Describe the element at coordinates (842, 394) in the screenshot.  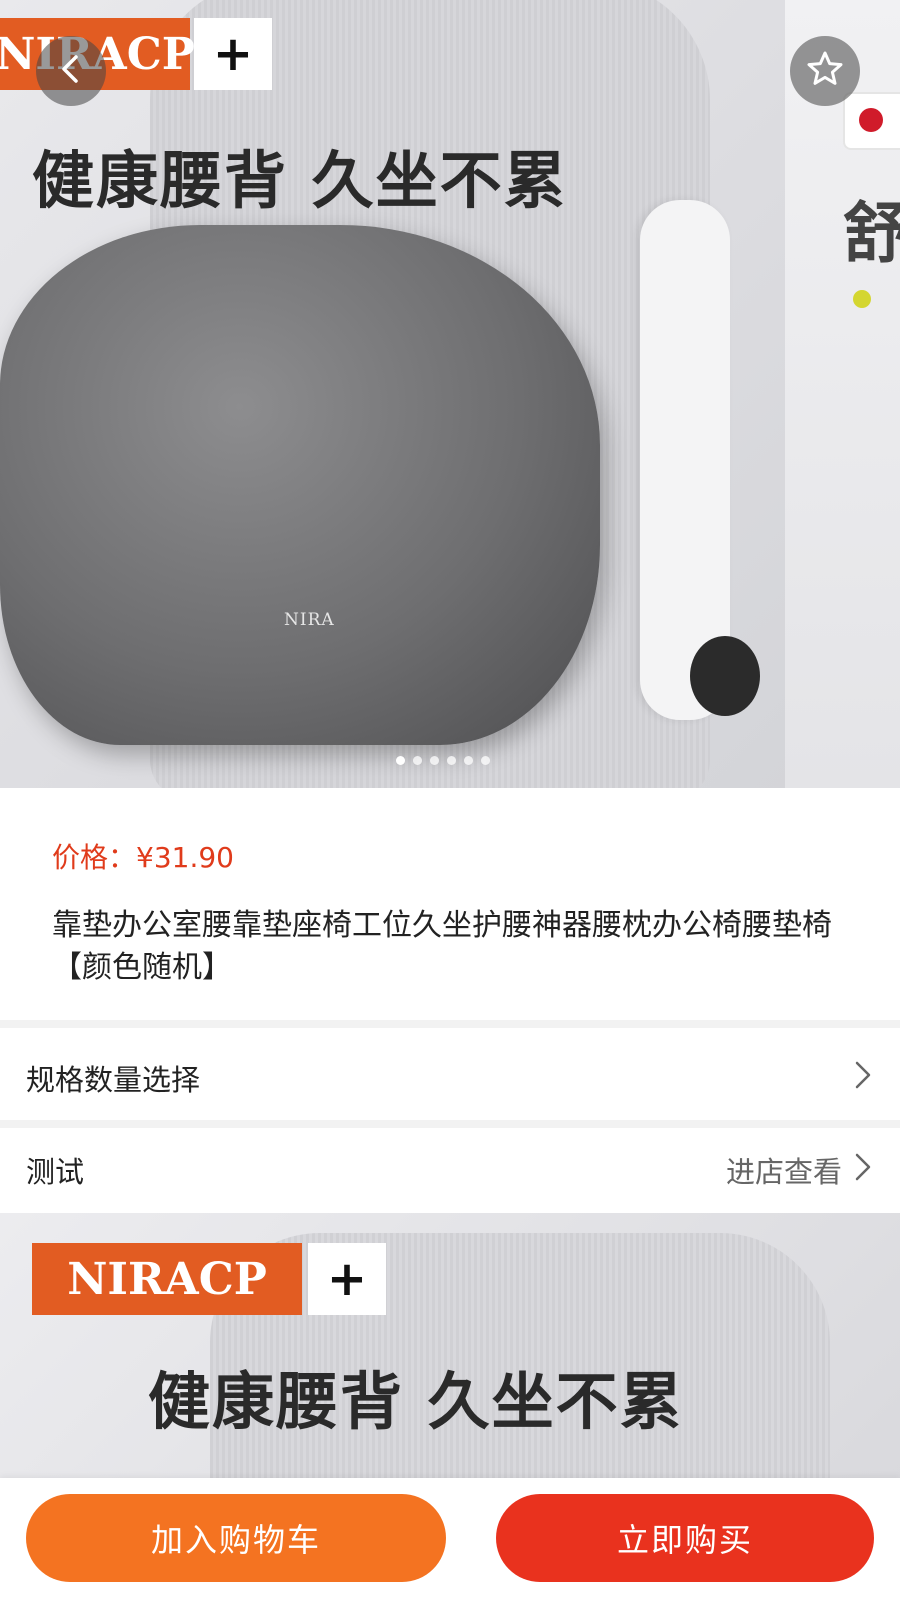
I see `next-slide-preview: 舒` at that location.